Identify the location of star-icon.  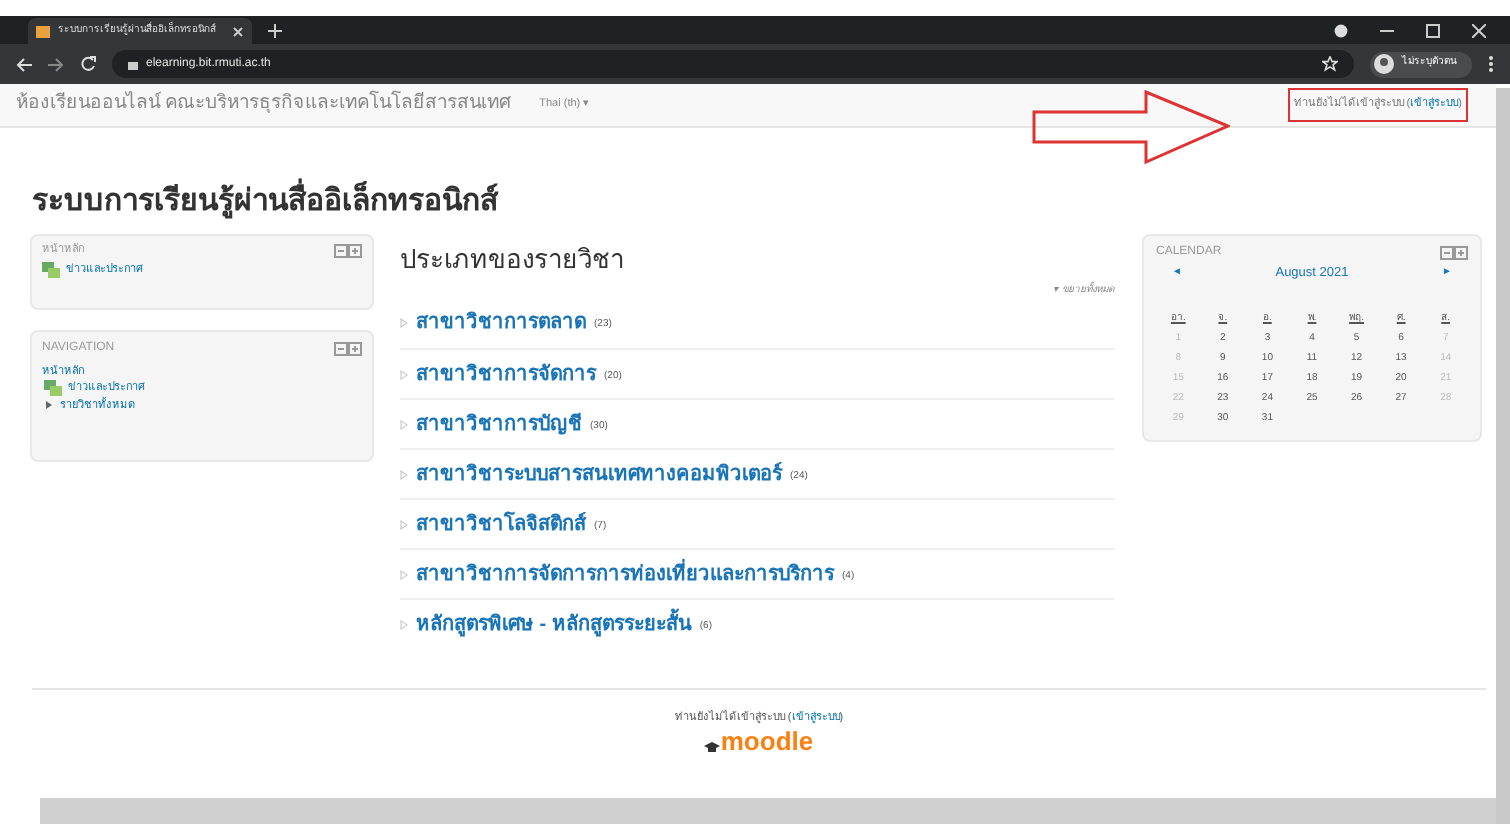
(1330, 64).